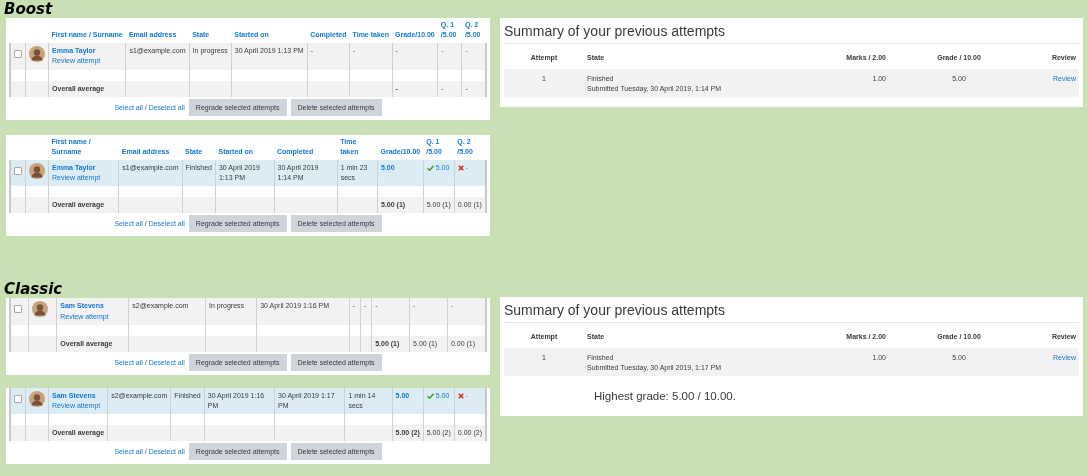 Image resolution: width=1087 pixels, height=476 pixels. What do you see at coordinates (28, 9) in the screenshot?
I see `section-heading: Boost` at bounding box center [28, 9].